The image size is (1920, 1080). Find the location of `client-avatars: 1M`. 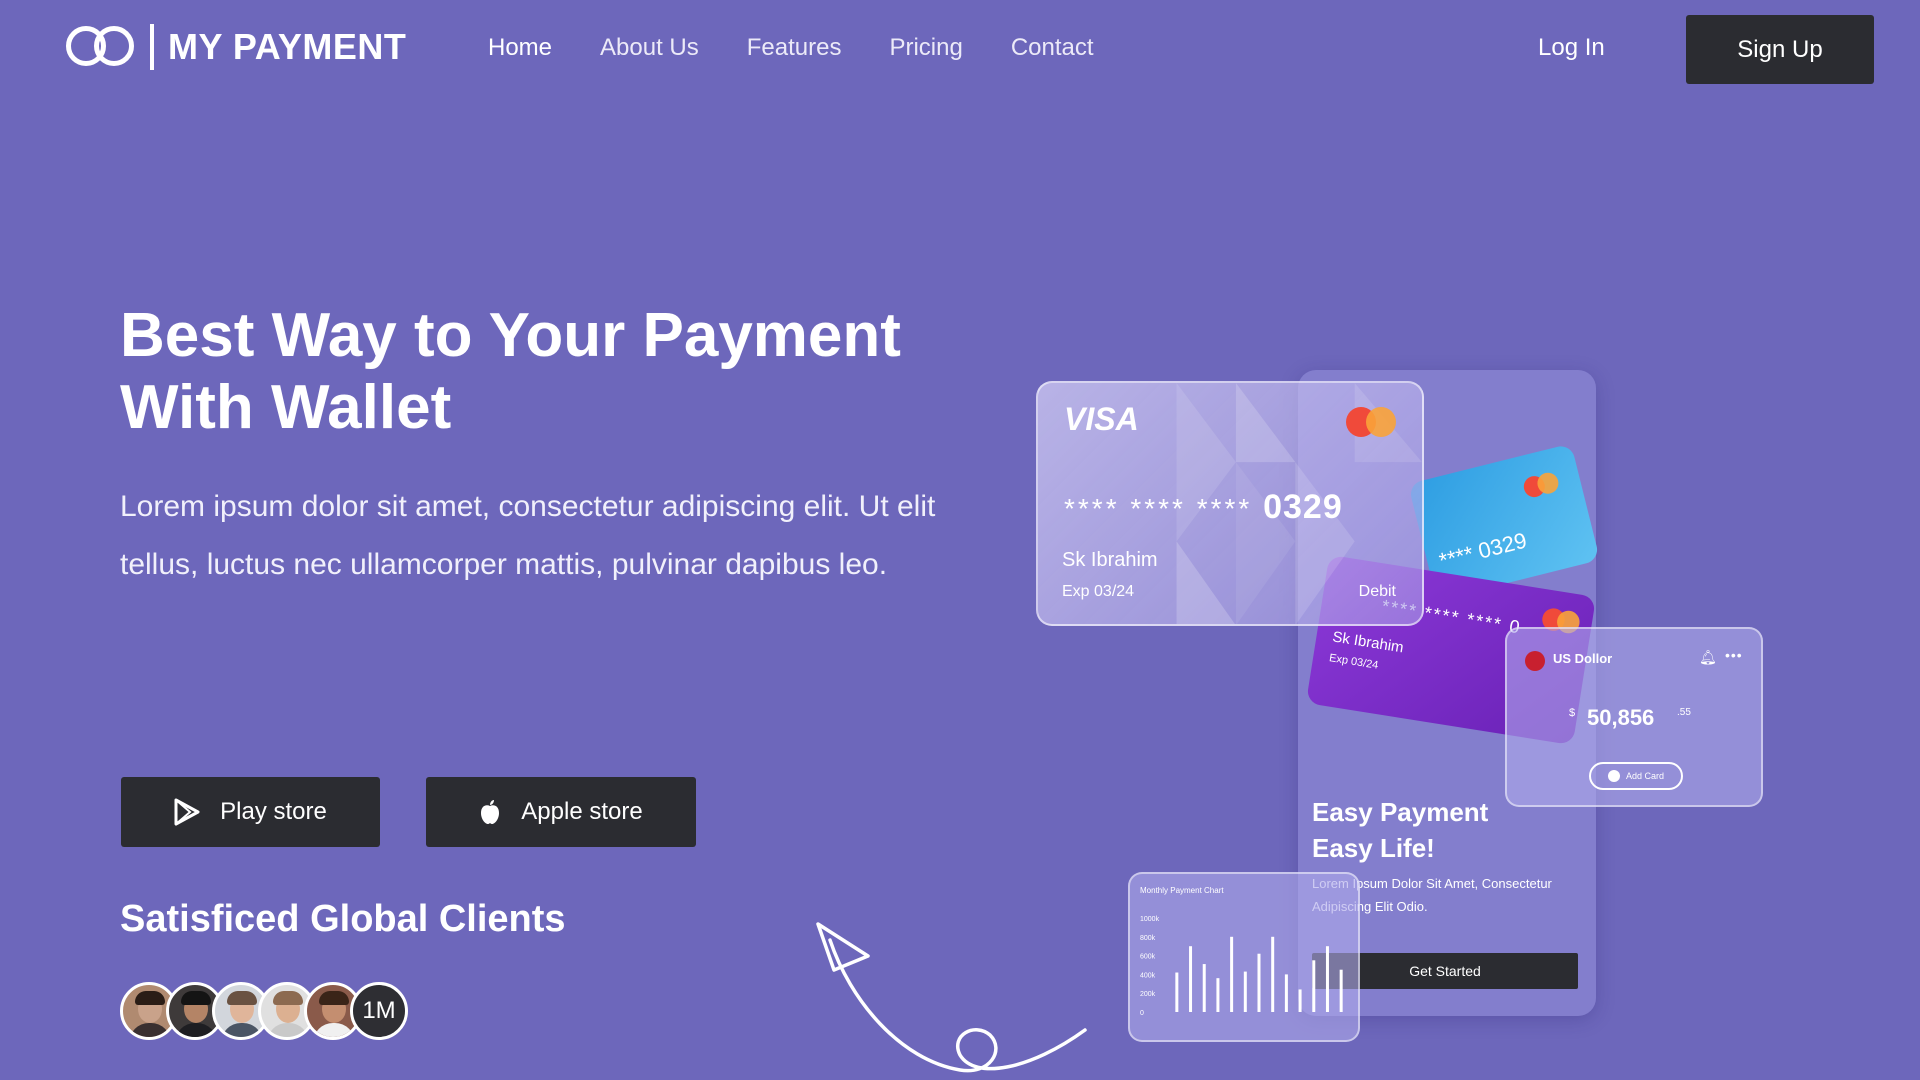

client-avatars: 1M is located at coordinates (264, 1011).